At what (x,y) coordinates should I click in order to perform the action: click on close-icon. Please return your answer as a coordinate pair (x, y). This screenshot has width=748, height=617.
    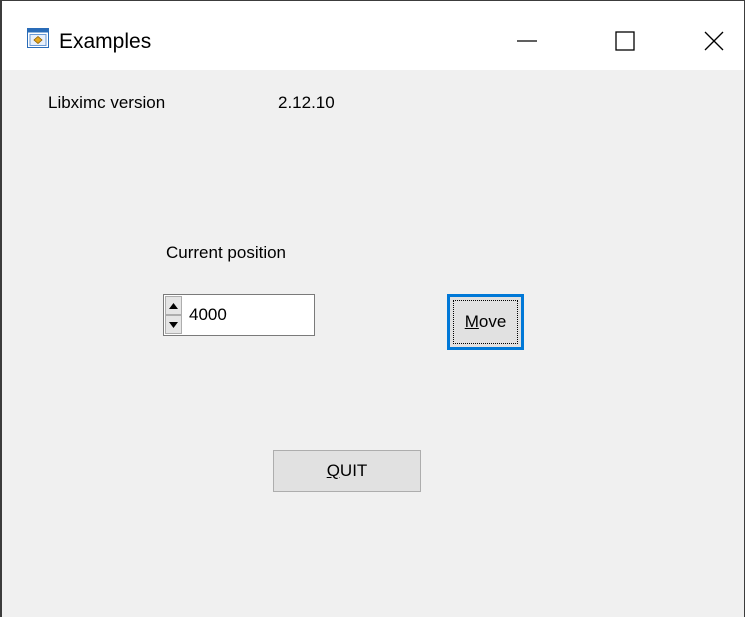
    Looking at the image, I should click on (714, 41).